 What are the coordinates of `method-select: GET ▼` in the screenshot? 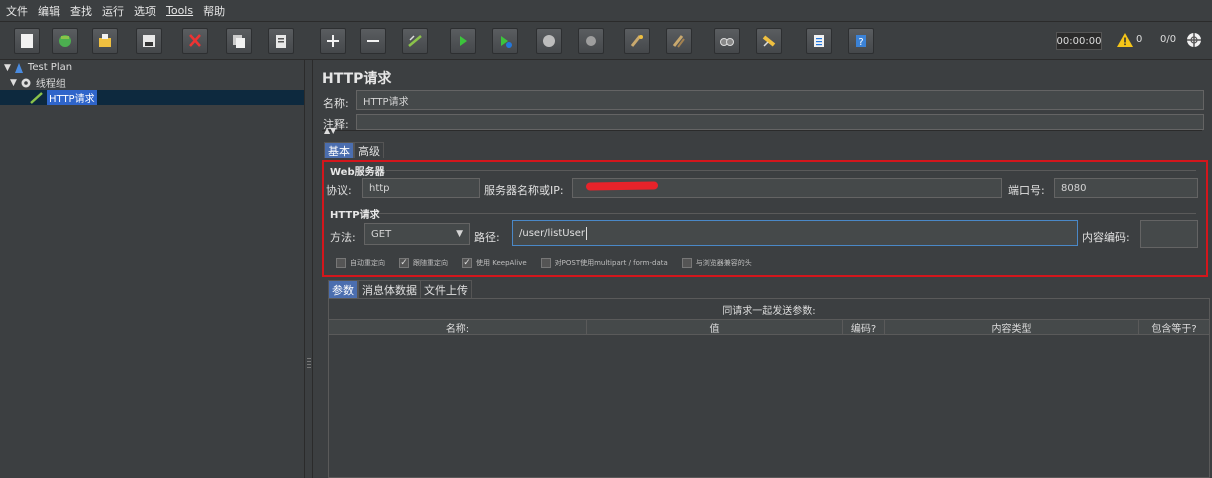 It's located at (417, 234).